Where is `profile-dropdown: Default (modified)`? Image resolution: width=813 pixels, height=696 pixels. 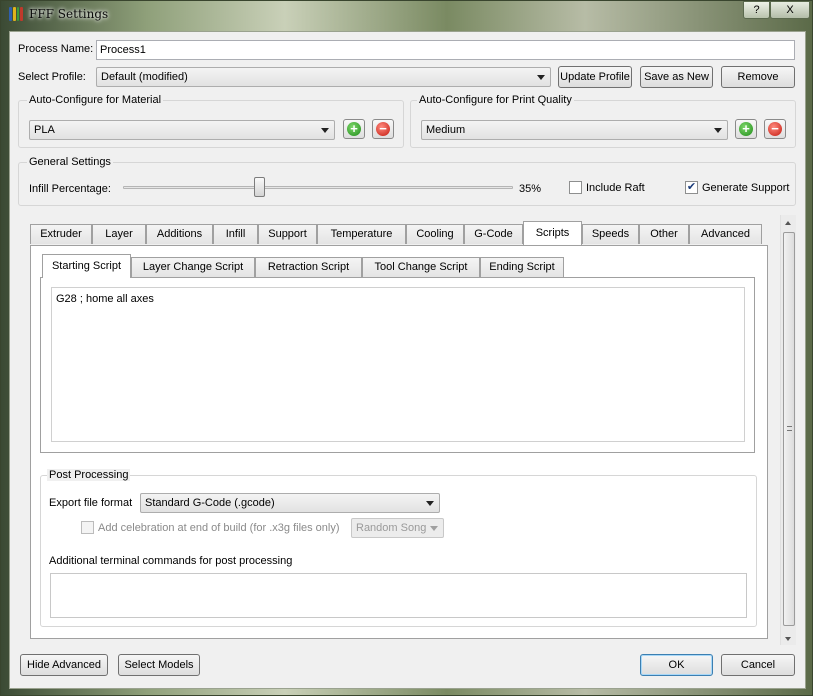
profile-dropdown: Default (modified) is located at coordinates (323, 77).